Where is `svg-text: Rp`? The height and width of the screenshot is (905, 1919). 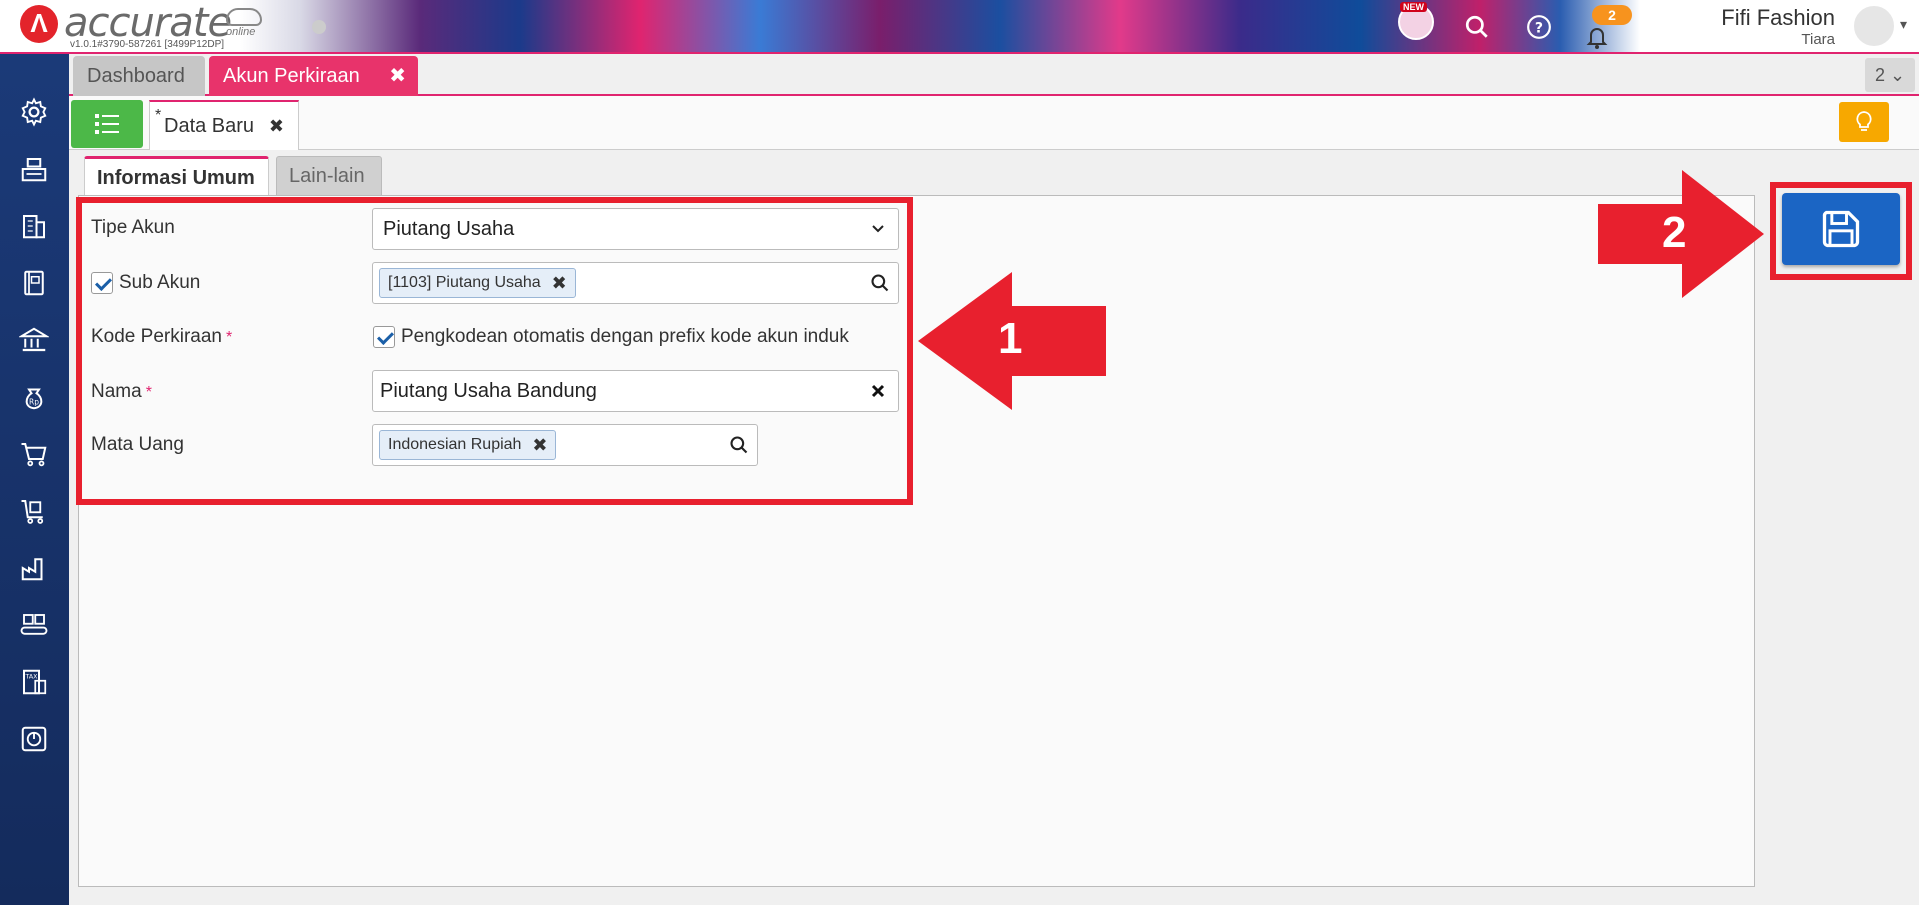 svg-text: Rp is located at coordinates (34, 402).